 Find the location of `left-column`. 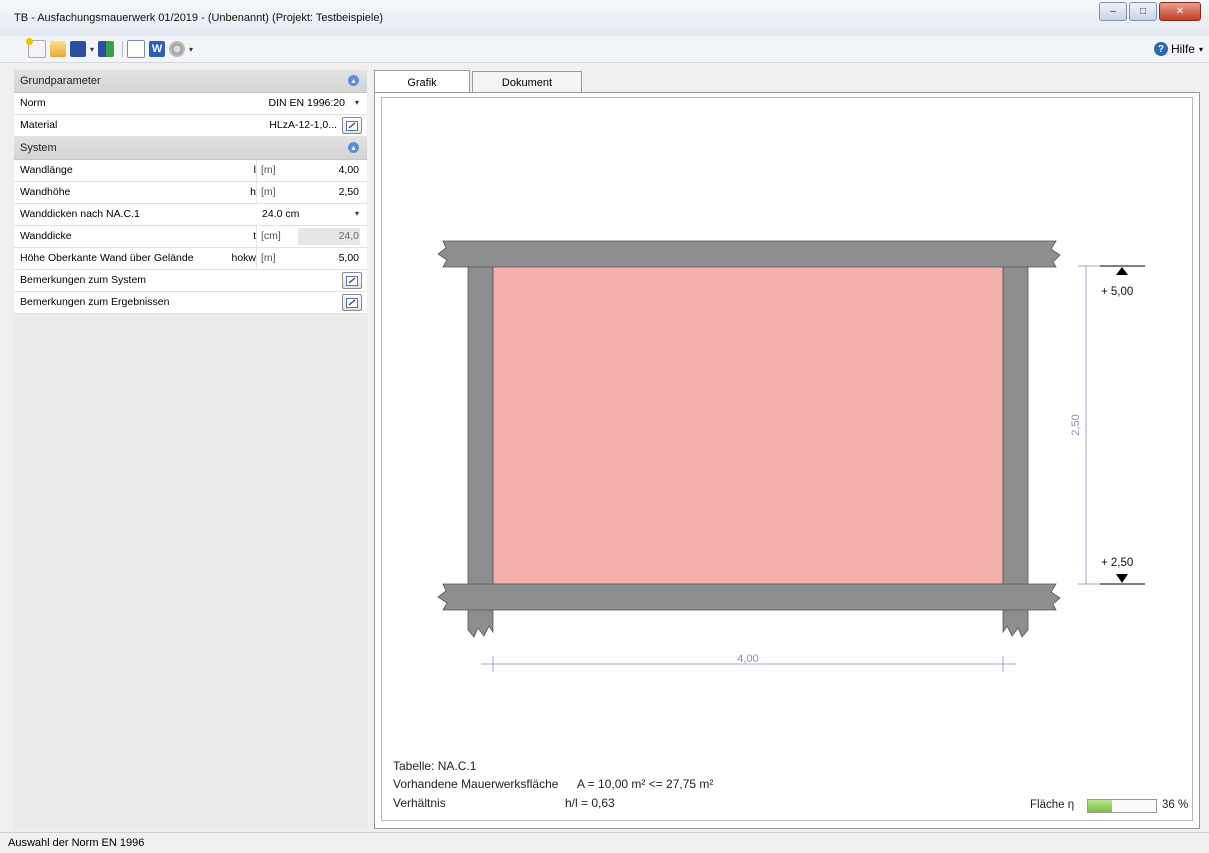

left-column is located at coordinates (480, 451).